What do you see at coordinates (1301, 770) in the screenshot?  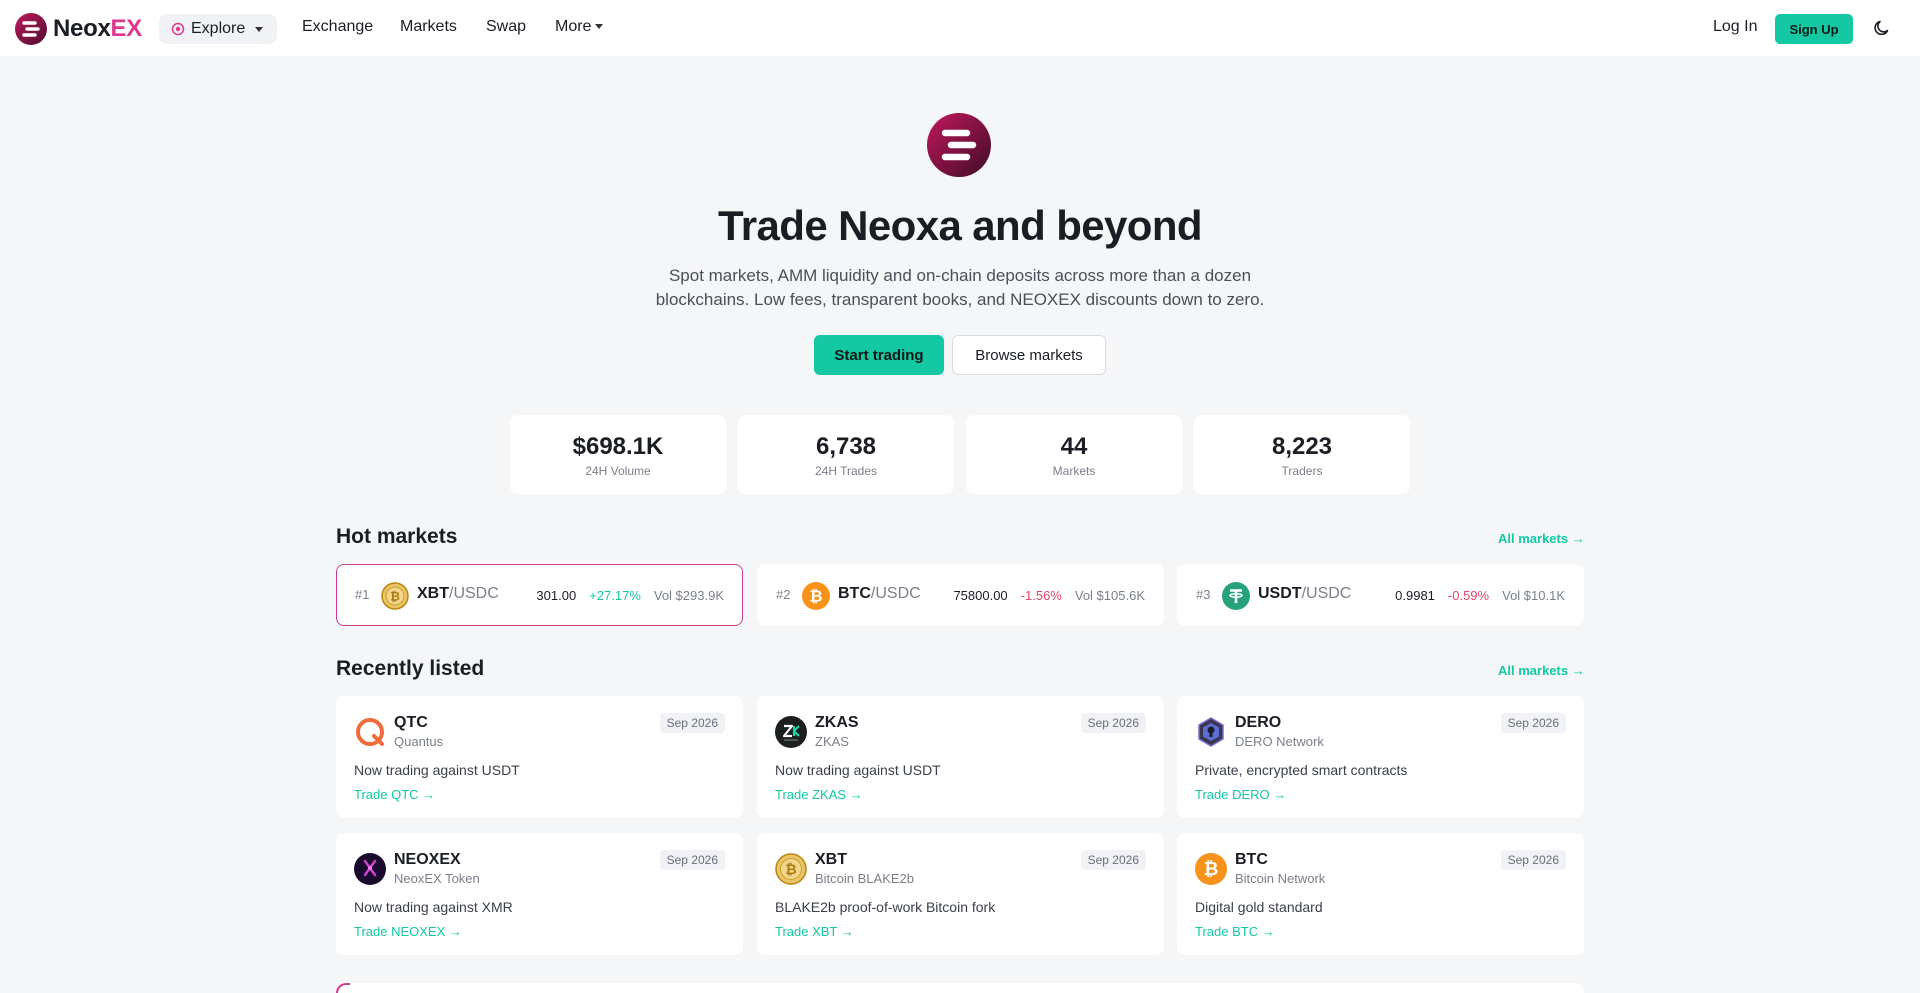 I see `listing-description: Private, encrypted smart contracts` at bounding box center [1301, 770].